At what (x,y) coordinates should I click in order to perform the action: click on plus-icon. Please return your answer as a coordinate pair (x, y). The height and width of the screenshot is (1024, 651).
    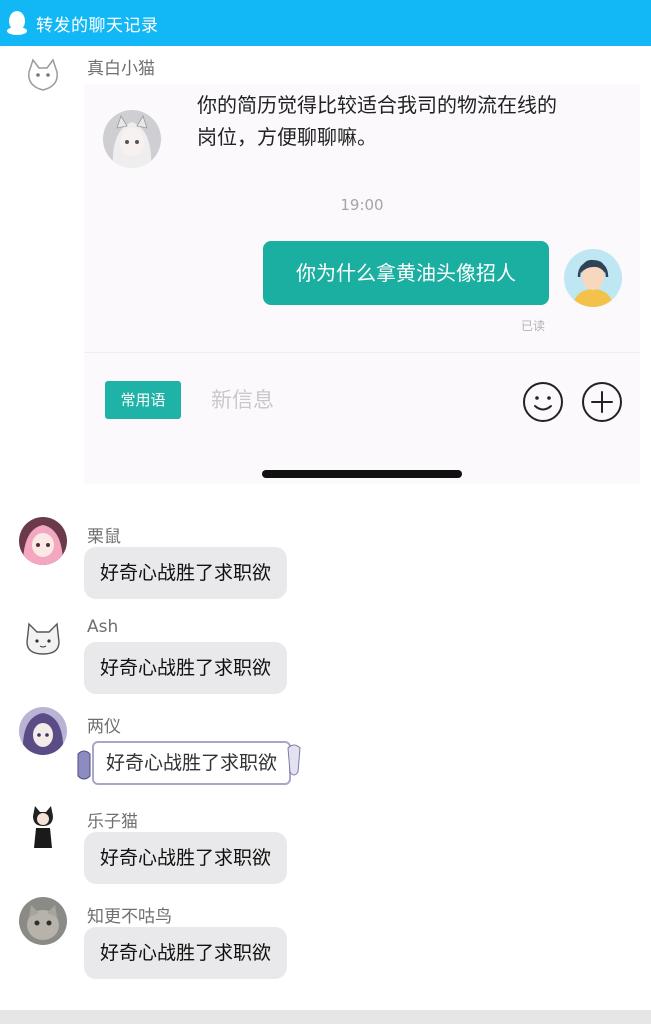
    Looking at the image, I should click on (602, 402).